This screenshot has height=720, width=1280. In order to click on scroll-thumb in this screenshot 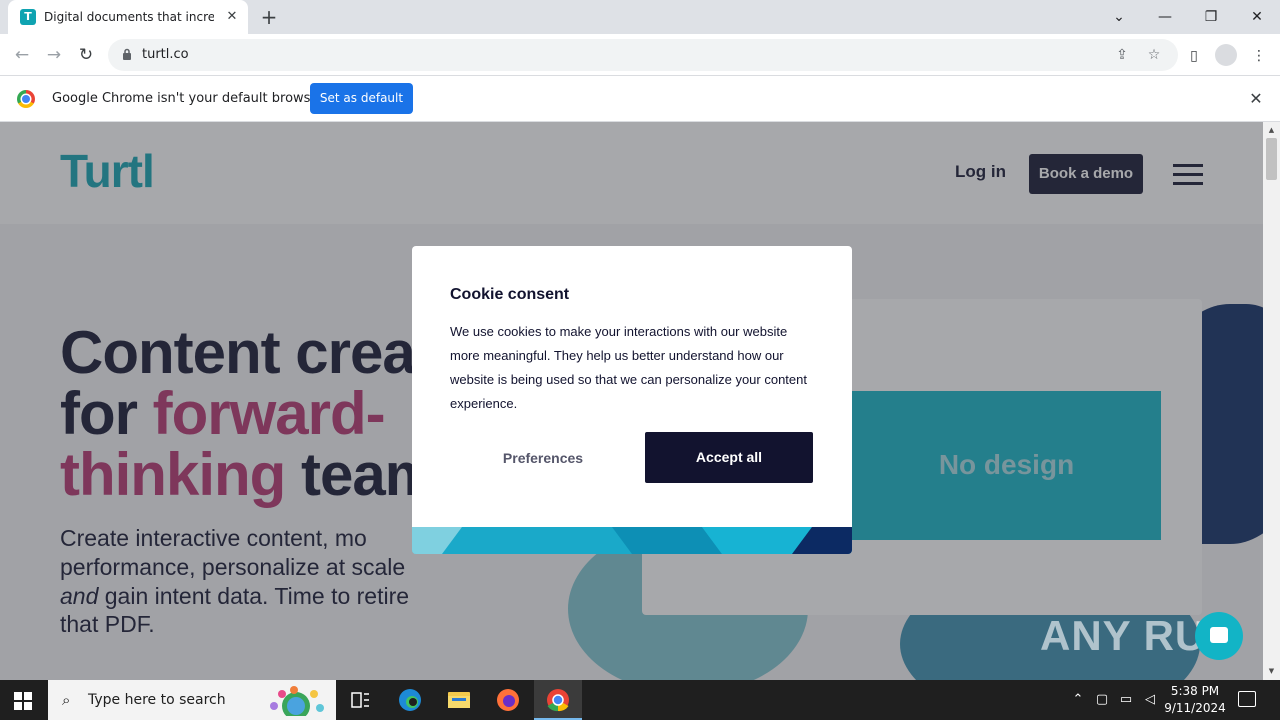, I will do `click(1271, 159)`.